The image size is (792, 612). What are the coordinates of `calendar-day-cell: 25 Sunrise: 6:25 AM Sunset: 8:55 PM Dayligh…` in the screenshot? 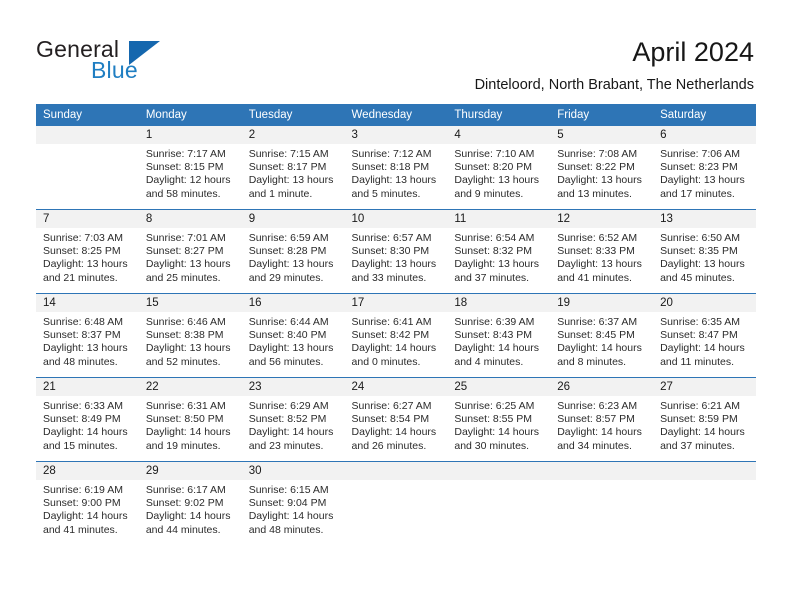 It's located at (499, 419).